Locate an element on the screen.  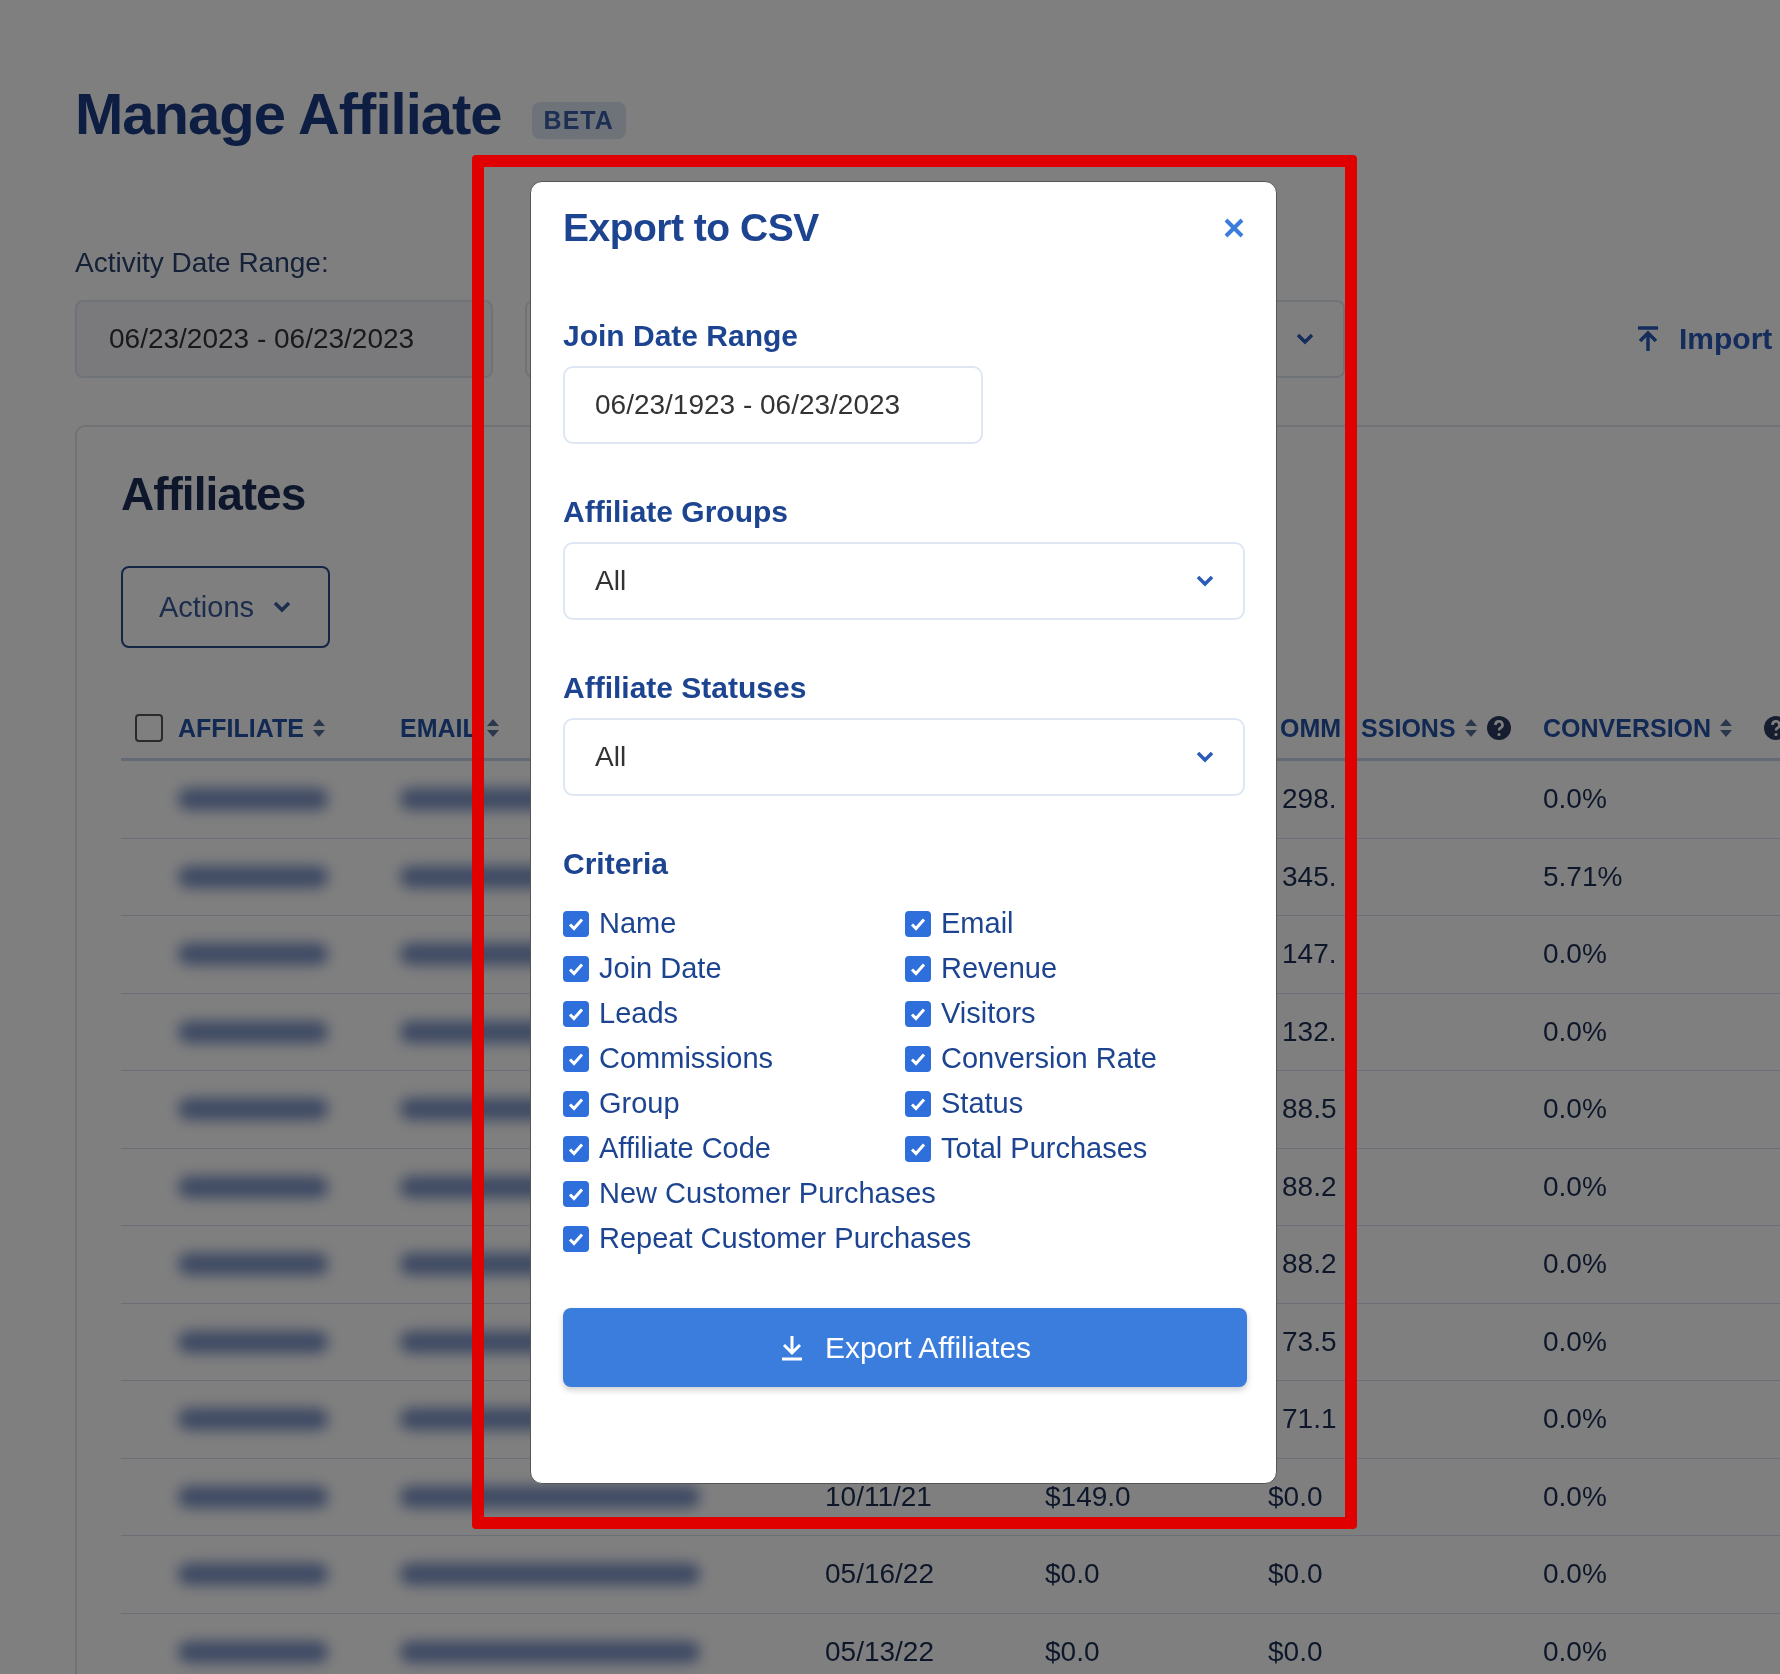
field-label: Affiliate Statuses is located at coordinates (685, 688).